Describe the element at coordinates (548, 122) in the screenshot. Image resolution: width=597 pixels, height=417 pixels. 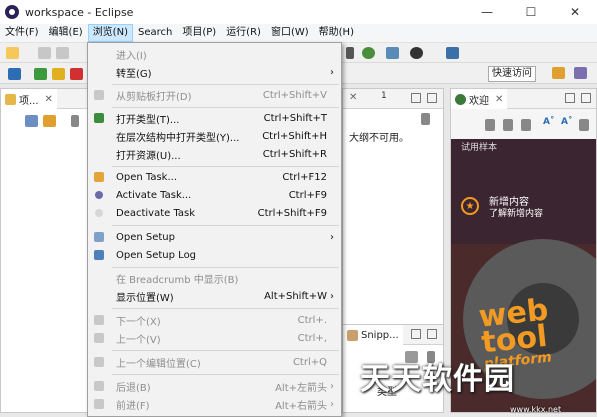
I see `font-smaller-icon: A˚` at that location.